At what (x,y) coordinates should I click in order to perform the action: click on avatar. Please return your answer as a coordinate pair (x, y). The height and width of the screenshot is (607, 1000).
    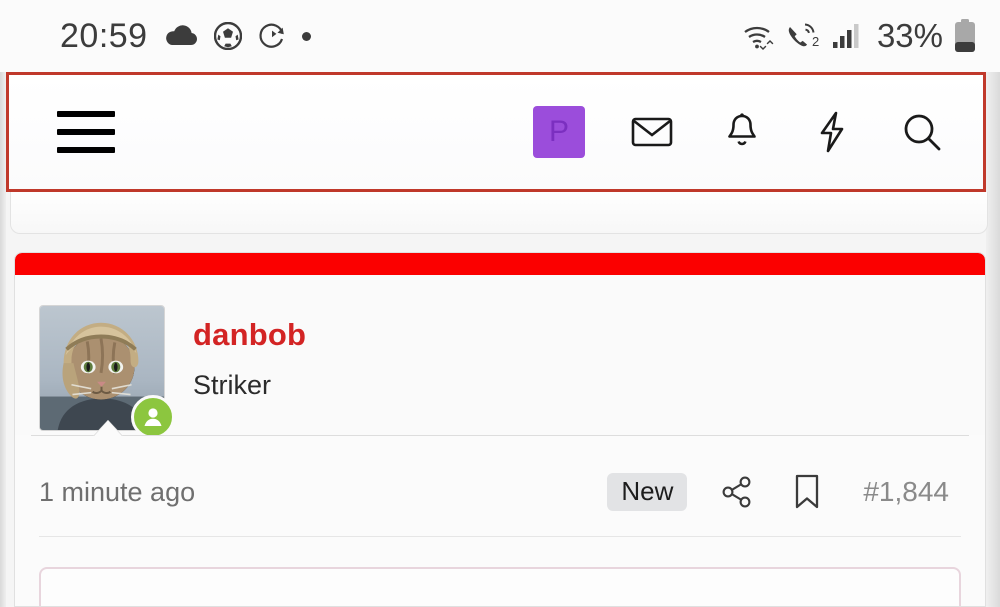
    Looking at the image, I should click on (107, 372).